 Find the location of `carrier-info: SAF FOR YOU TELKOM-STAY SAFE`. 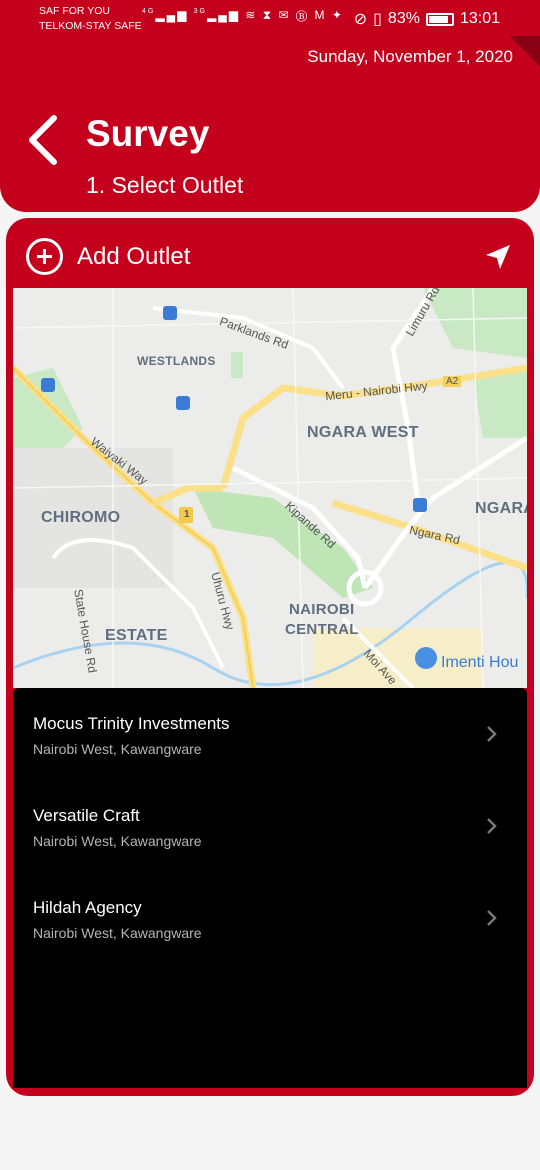

carrier-info: SAF FOR YOU TELKOM-STAY SAFE is located at coordinates (90, 19).